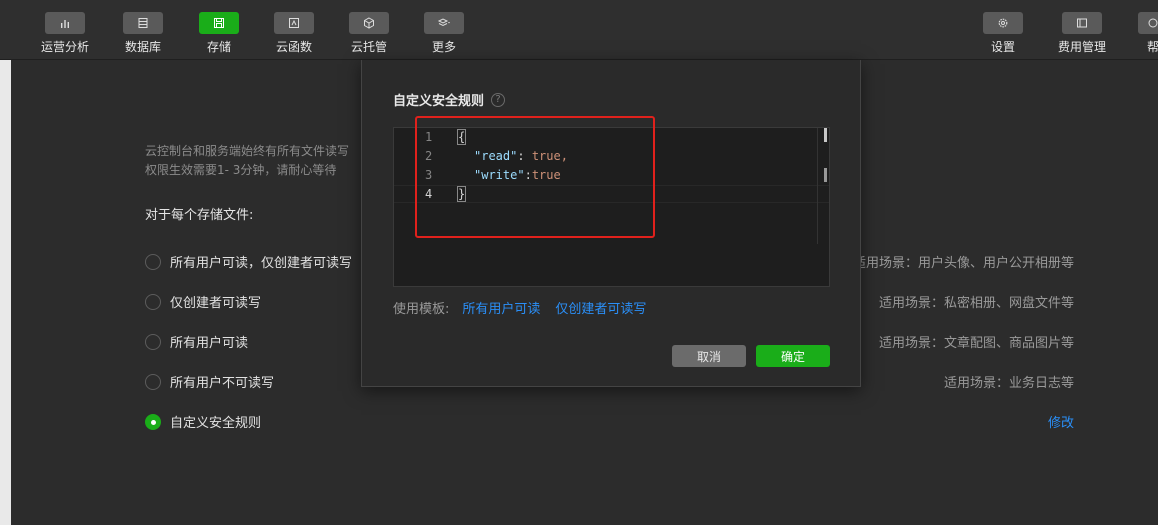 The width and height of the screenshot is (1158, 525). What do you see at coordinates (976, 303) in the screenshot?
I see `option-scene: 适用场景：私密相册、网盘文件等` at bounding box center [976, 303].